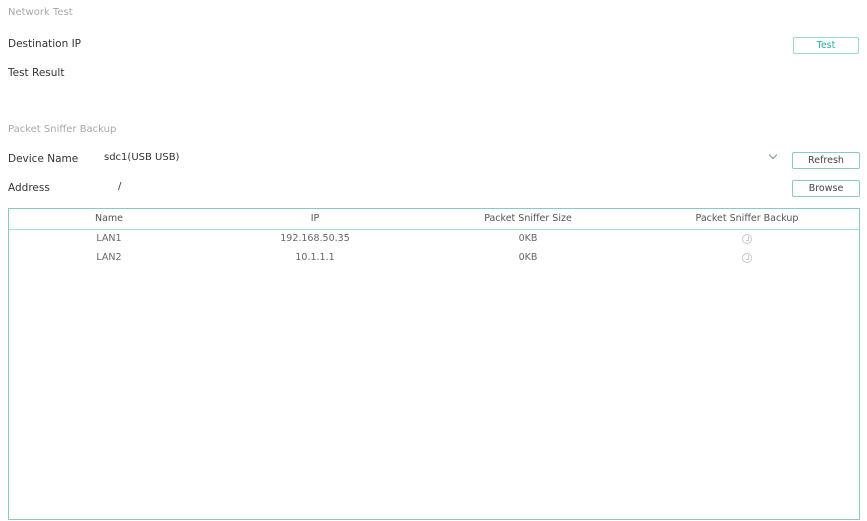 This screenshot has height=521, width=867. Describe the element at coordinates (826, 160) in the screenshot. I see `refresh-button: Refresh` at that location.